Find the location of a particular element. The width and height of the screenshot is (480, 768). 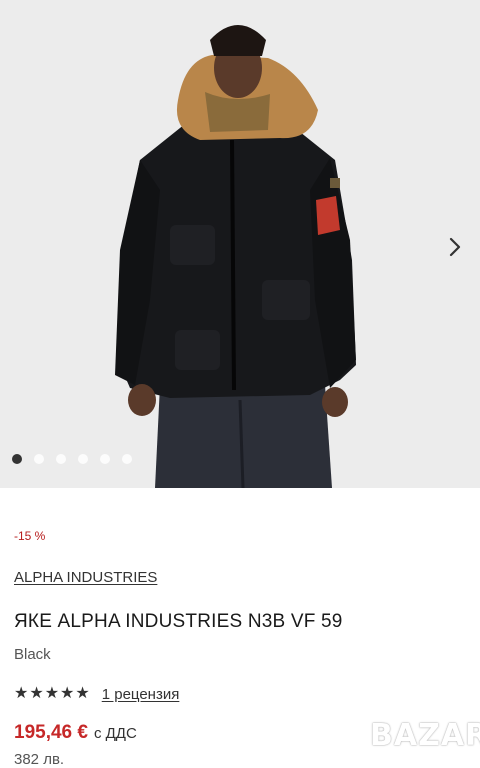

chevron-right-icon is located at coordinates (455, 247).